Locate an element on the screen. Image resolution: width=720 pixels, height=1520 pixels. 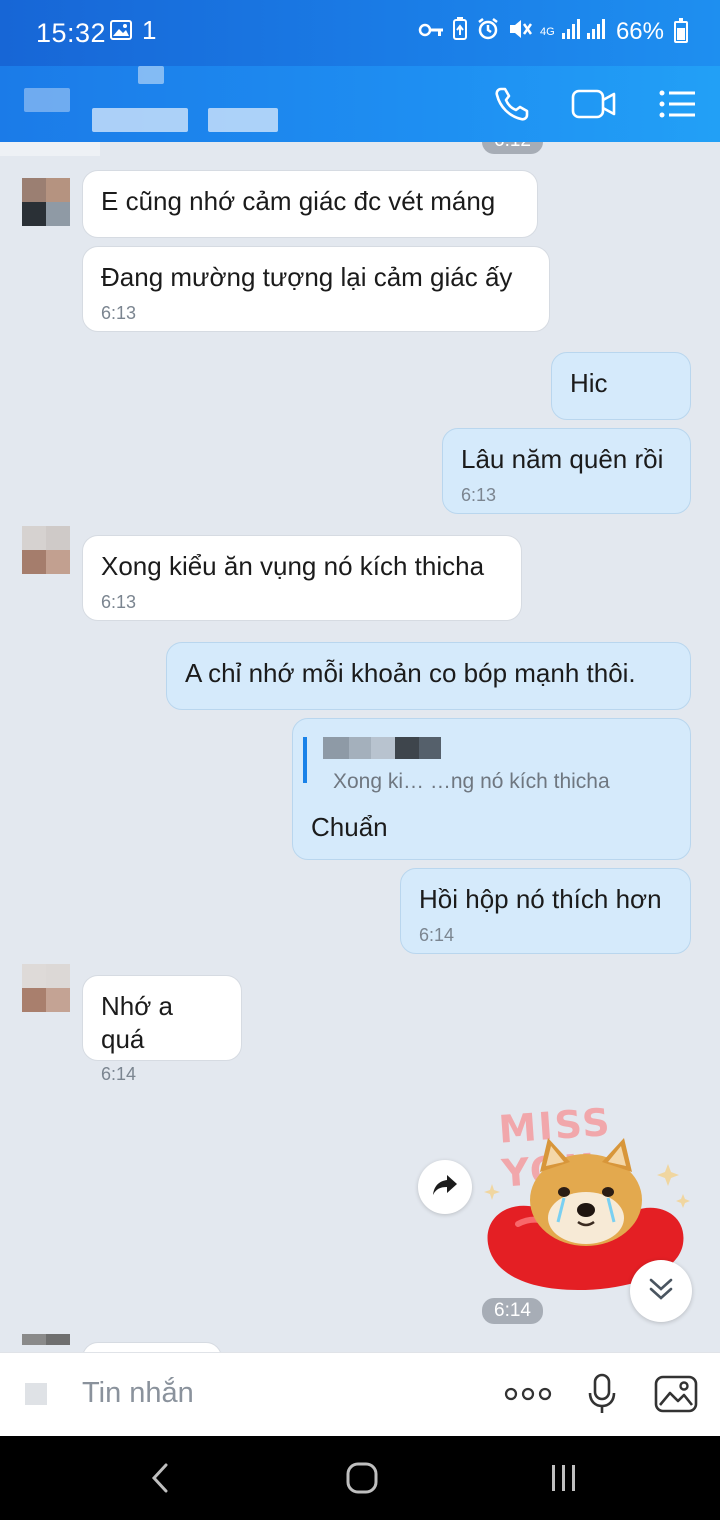
chat-header is located at coordinates (360, 104).